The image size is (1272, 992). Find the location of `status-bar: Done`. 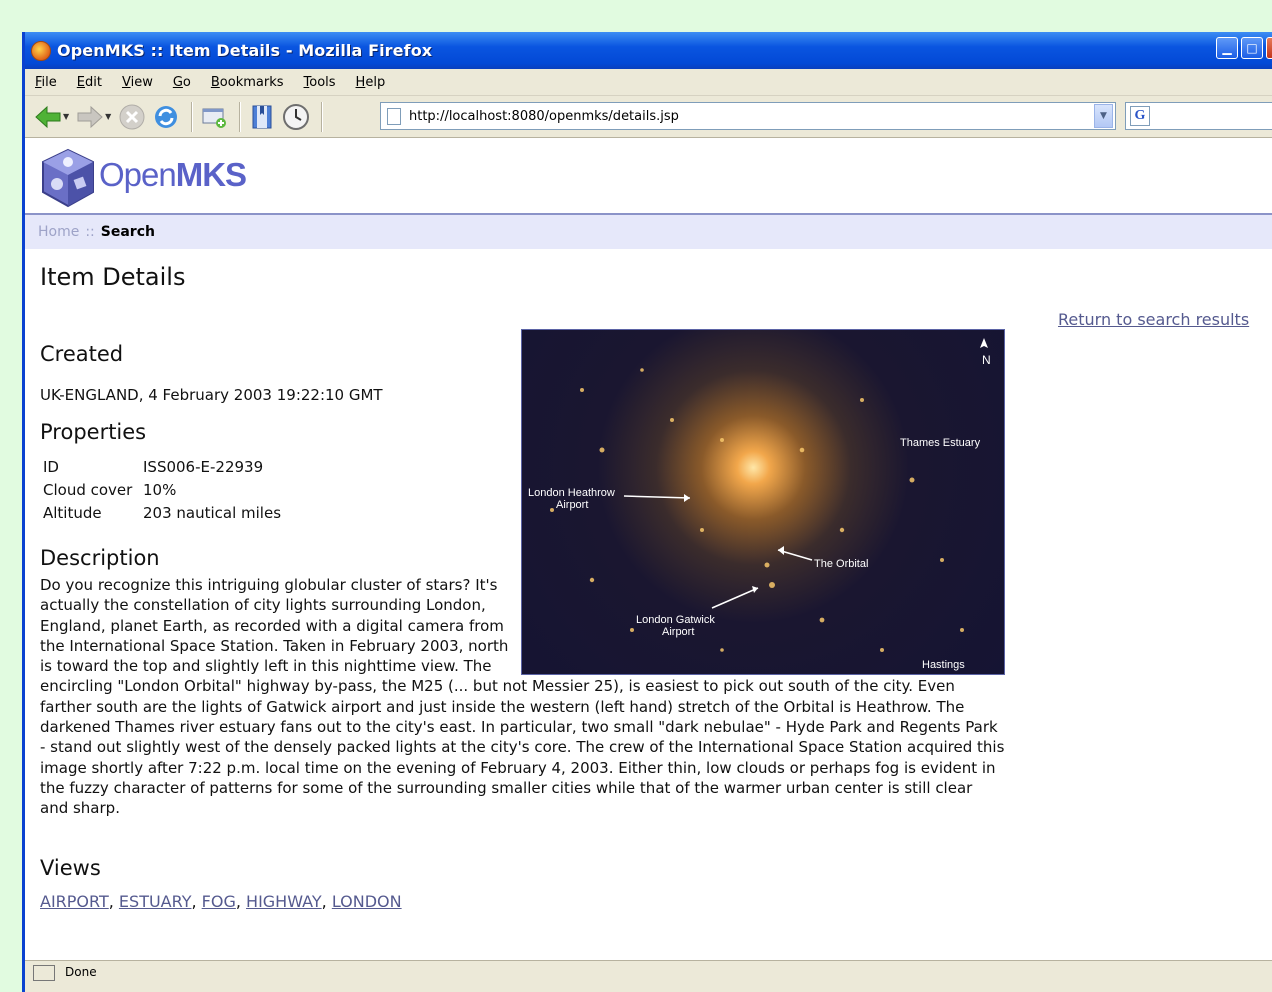

status-bar: Done is located at coordinates (648, 976).